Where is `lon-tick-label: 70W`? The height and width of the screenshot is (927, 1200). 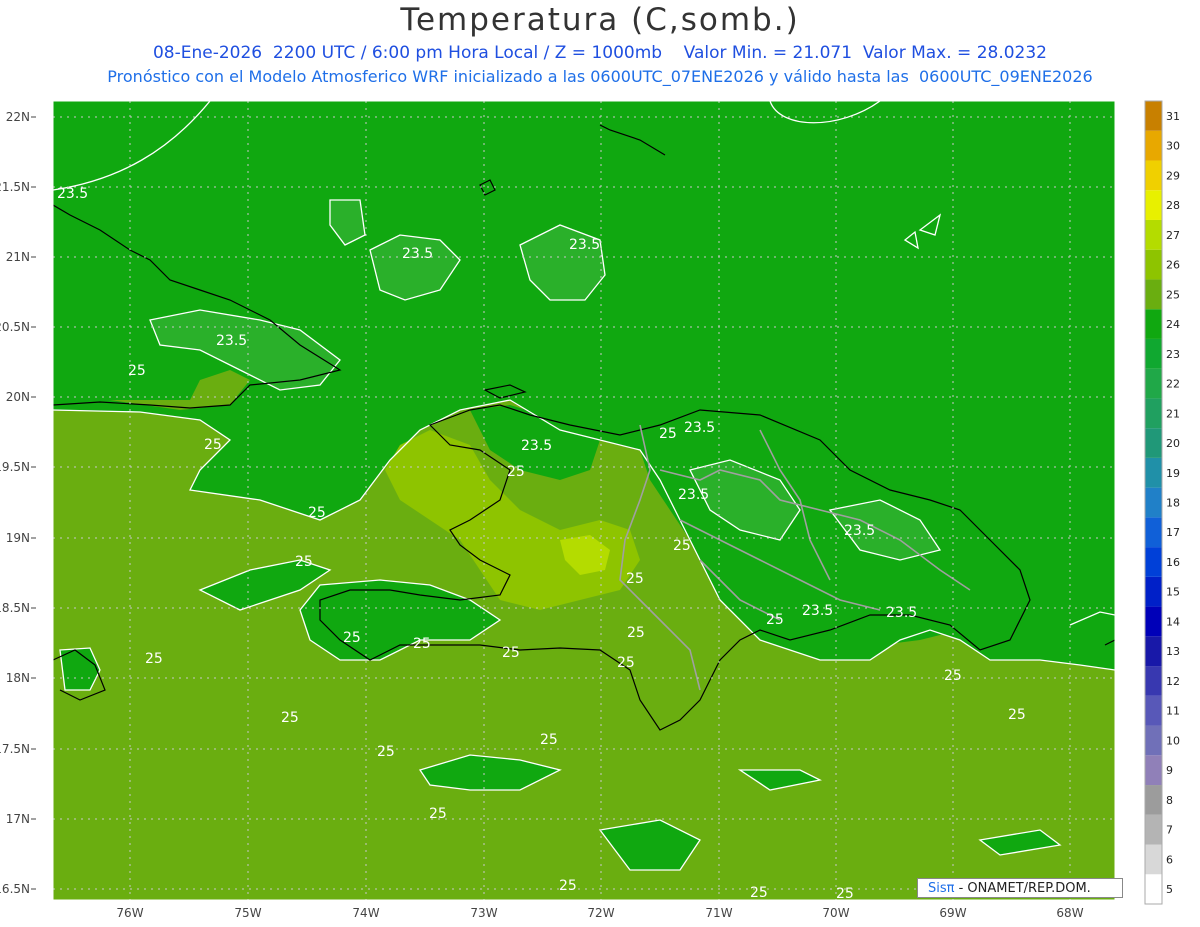 lon-tick-label: 70W is located at coordinates (835, 913).